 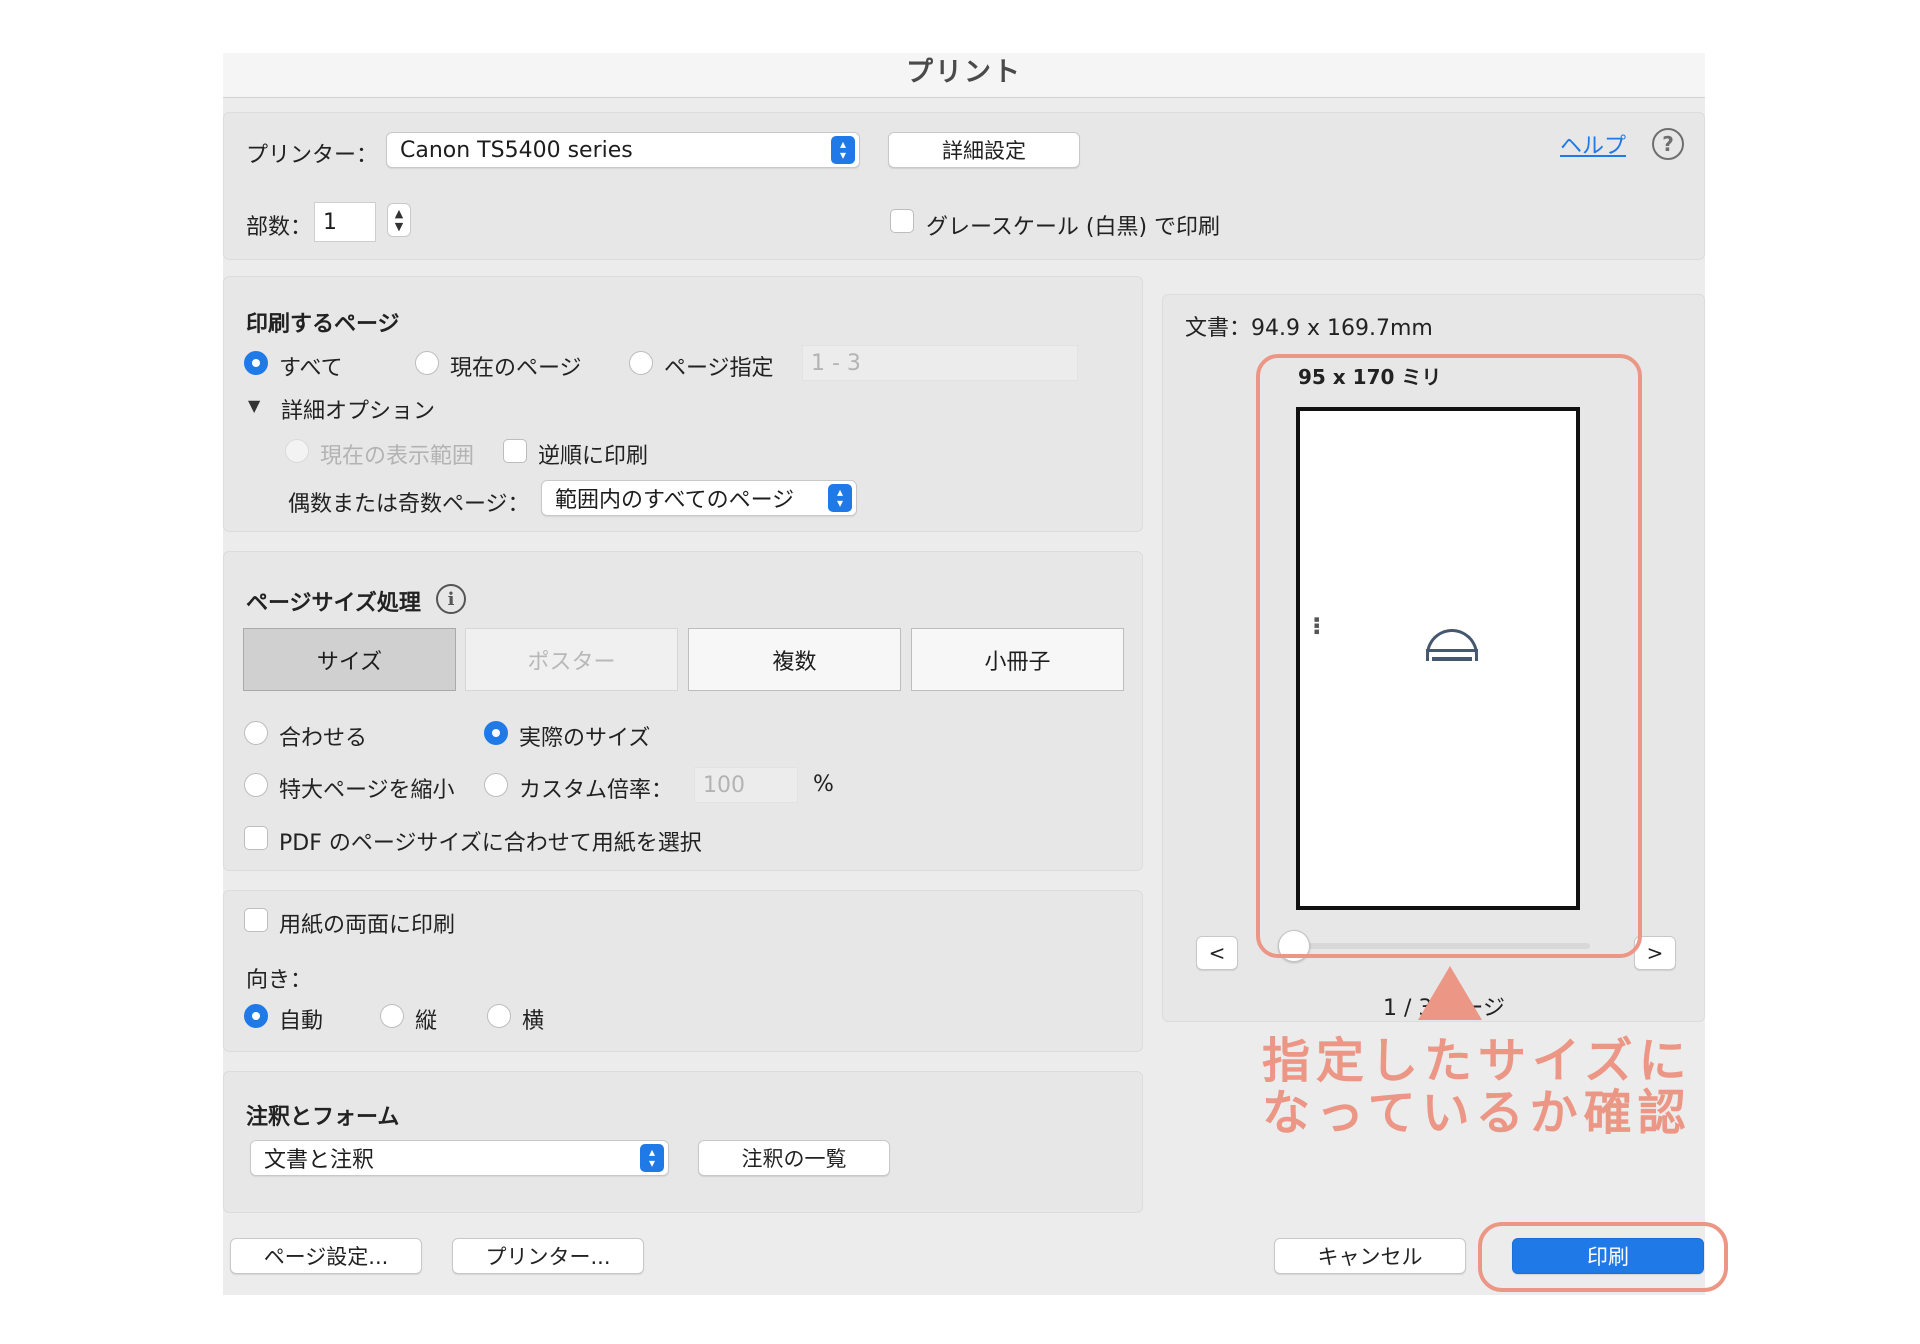 I want to click on annotations-select: 文書と注釈 ▴ ▾, so click(x=459, y=1158).